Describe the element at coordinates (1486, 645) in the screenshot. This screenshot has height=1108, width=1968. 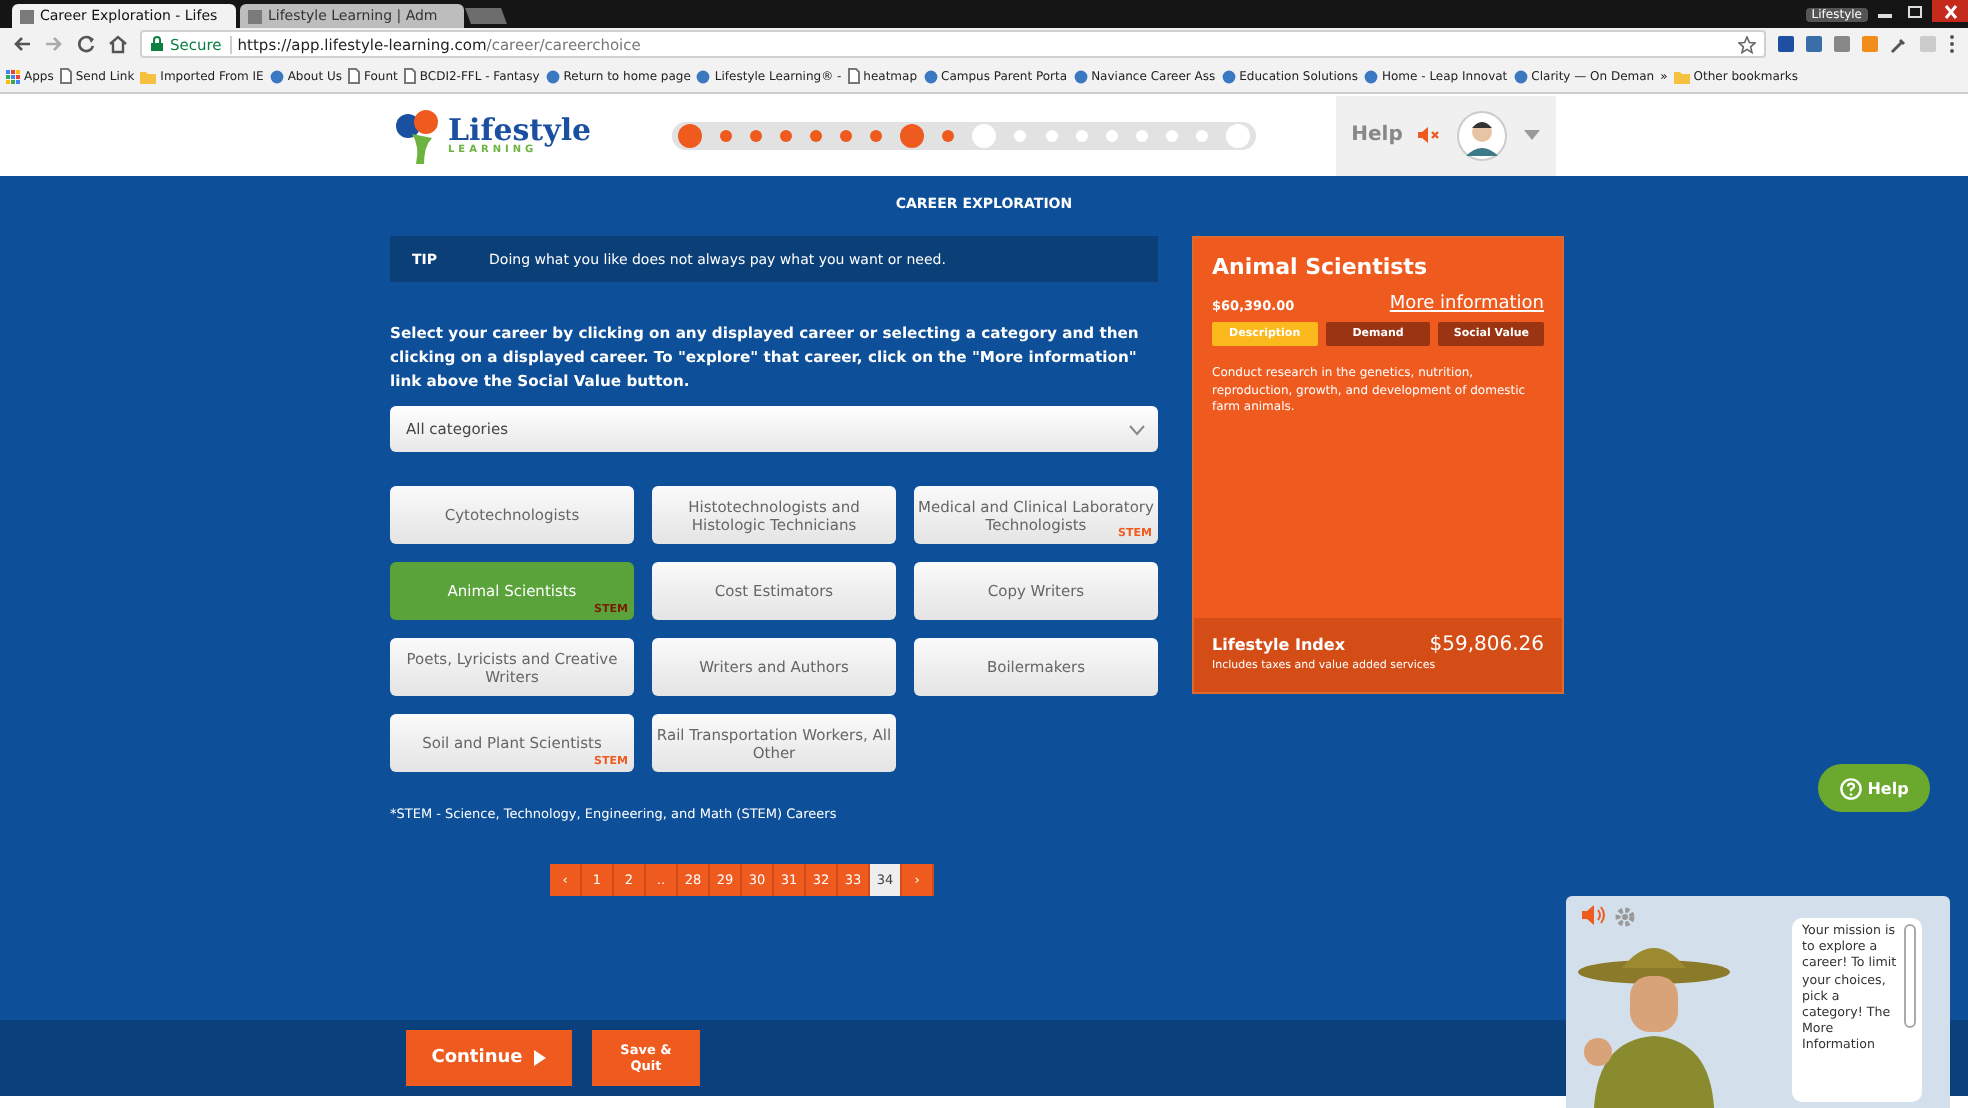
I see `lifestyle-index-value: $59,806.26` at that location.